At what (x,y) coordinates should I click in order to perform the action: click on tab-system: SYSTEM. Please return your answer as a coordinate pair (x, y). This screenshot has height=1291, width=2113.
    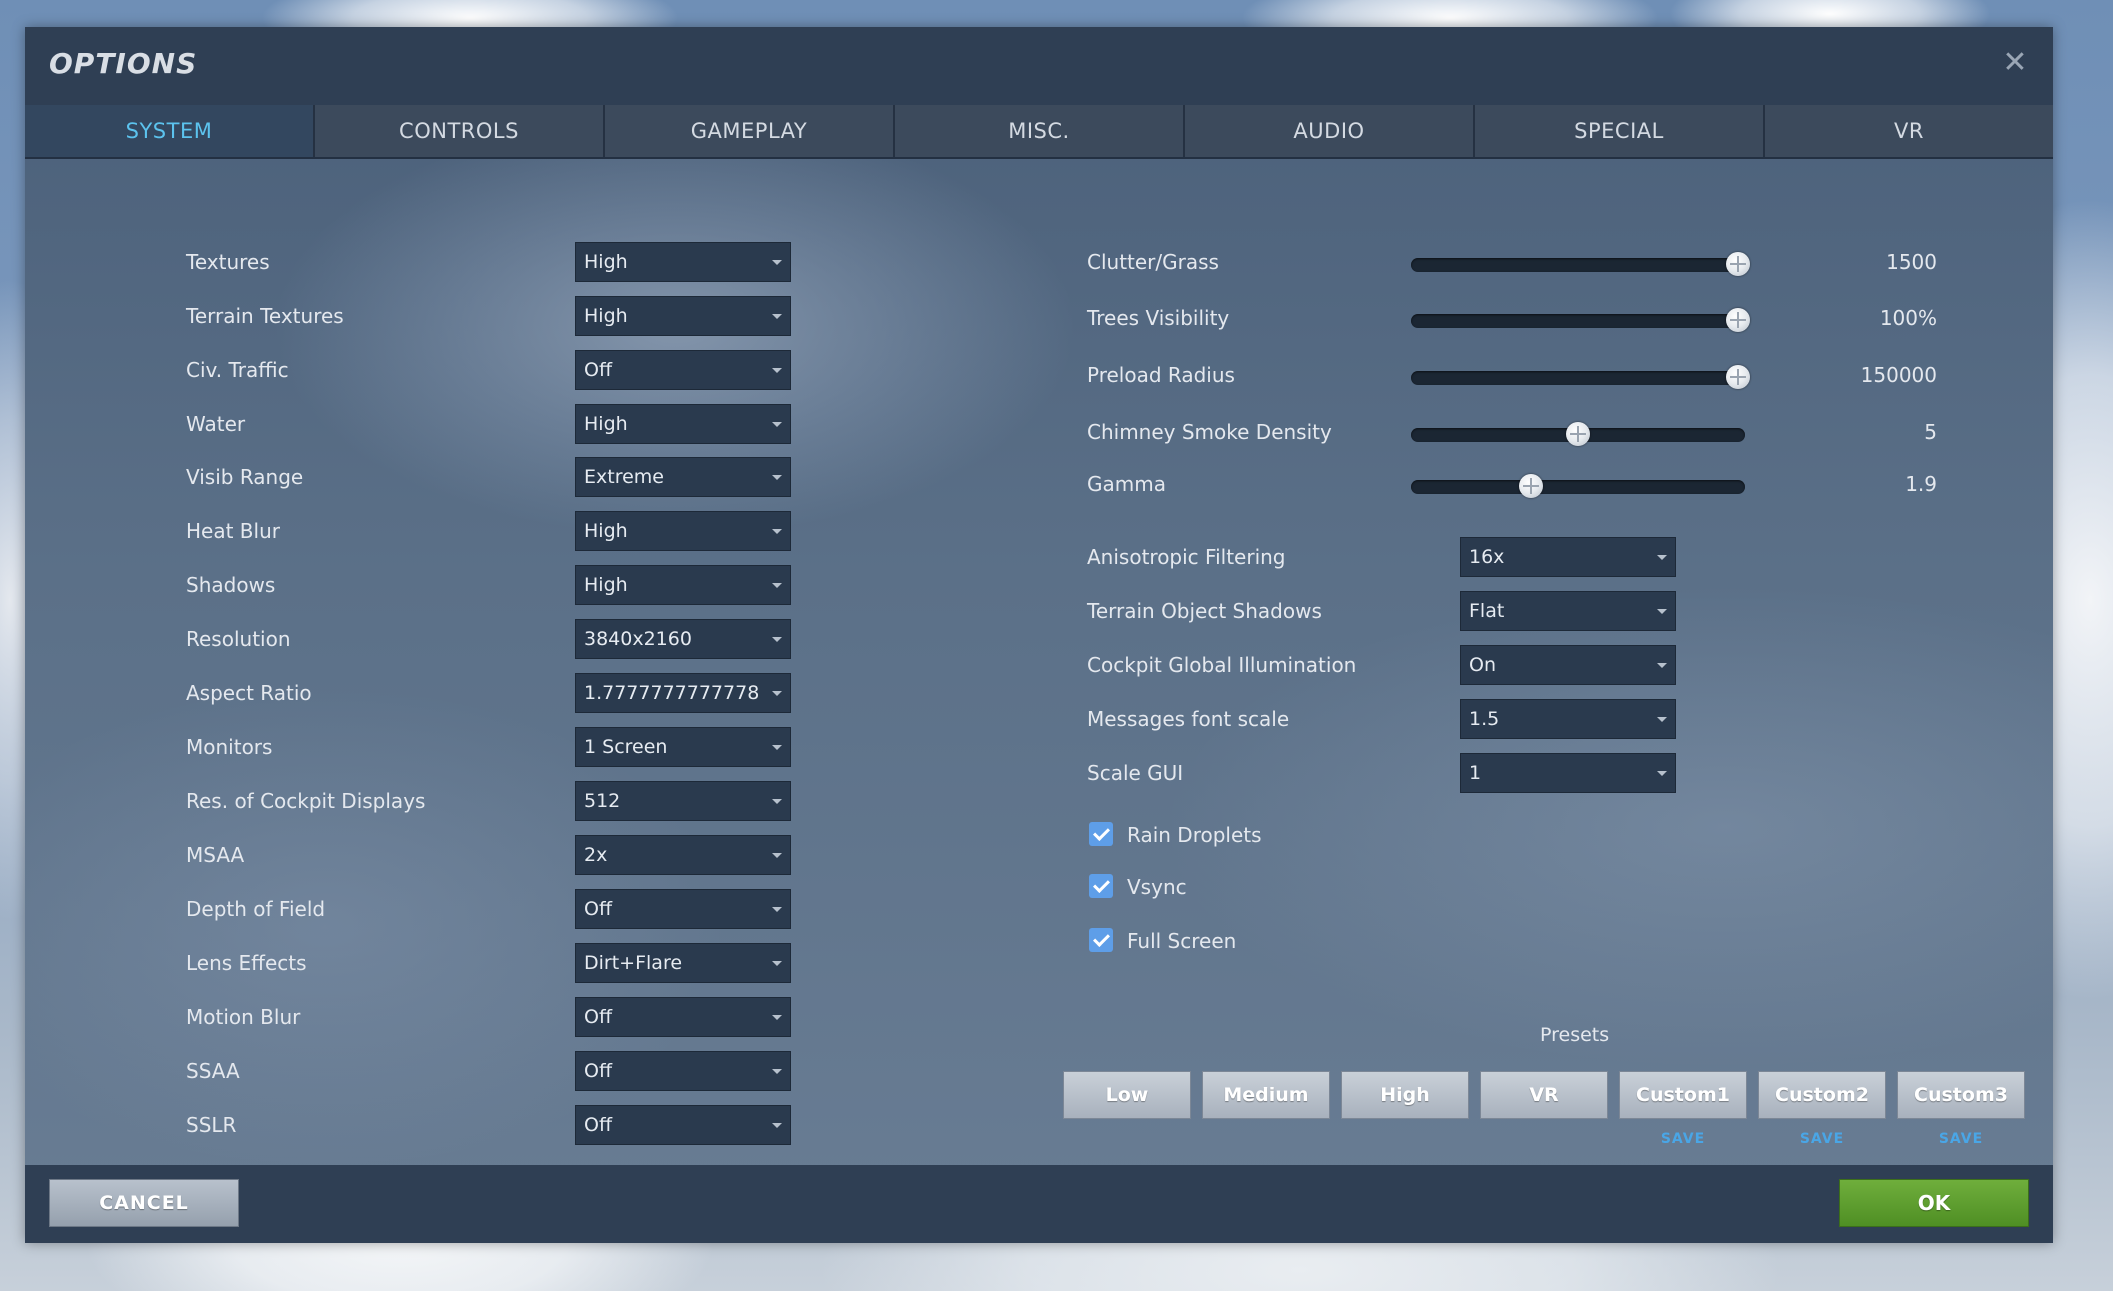
    Looking at the image, I should click on (170, 131).